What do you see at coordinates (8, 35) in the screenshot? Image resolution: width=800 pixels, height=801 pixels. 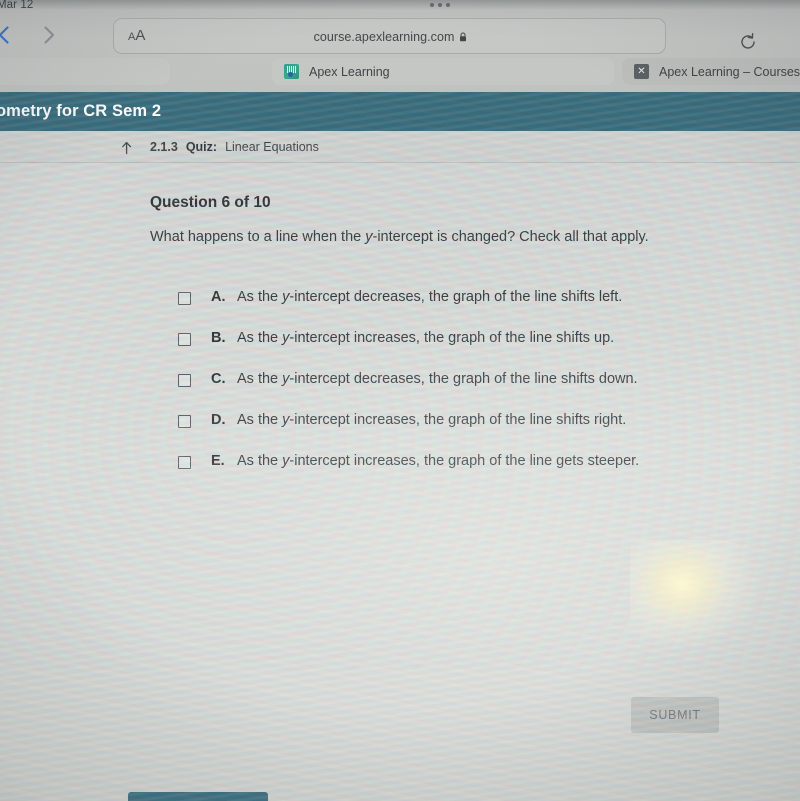 I see `chevron-left-icon` at bounding box center [8, 35].